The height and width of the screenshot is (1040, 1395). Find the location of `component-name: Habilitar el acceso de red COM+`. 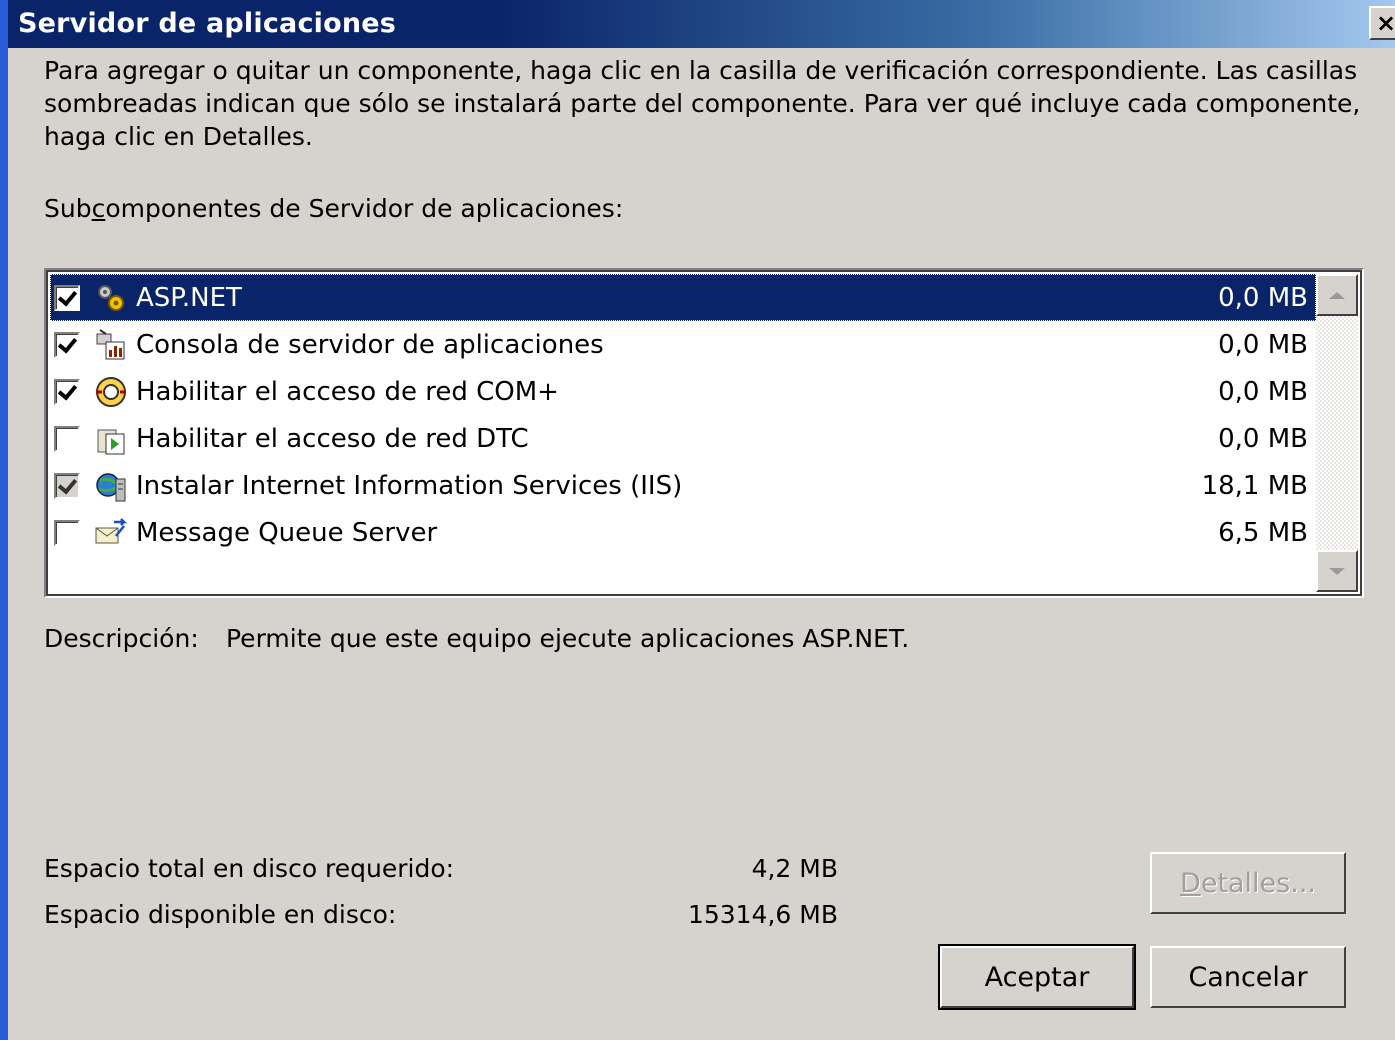

component-name: Habilitar el acceso de red COM+ is located at coordinates (347, 391).